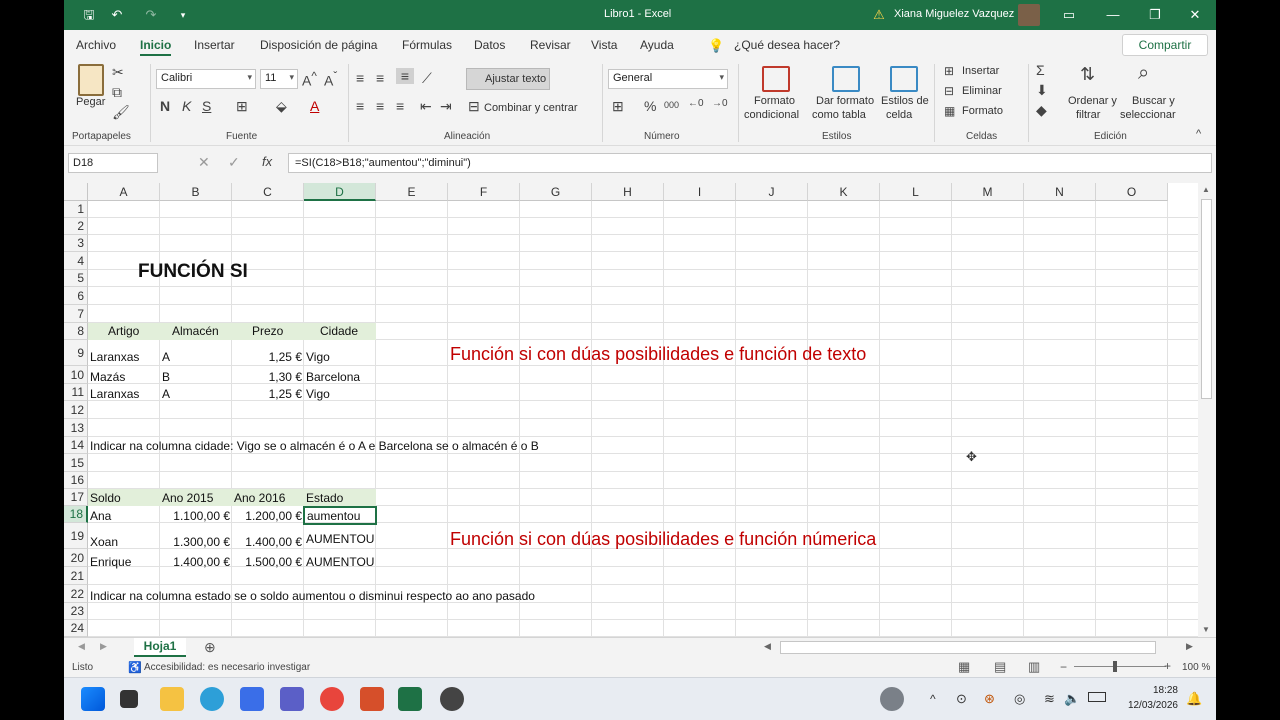  What do you see at coordinates (776, 79) in the screenshot?
I see `conditional-format-icon` at bounding box center [776, 79].